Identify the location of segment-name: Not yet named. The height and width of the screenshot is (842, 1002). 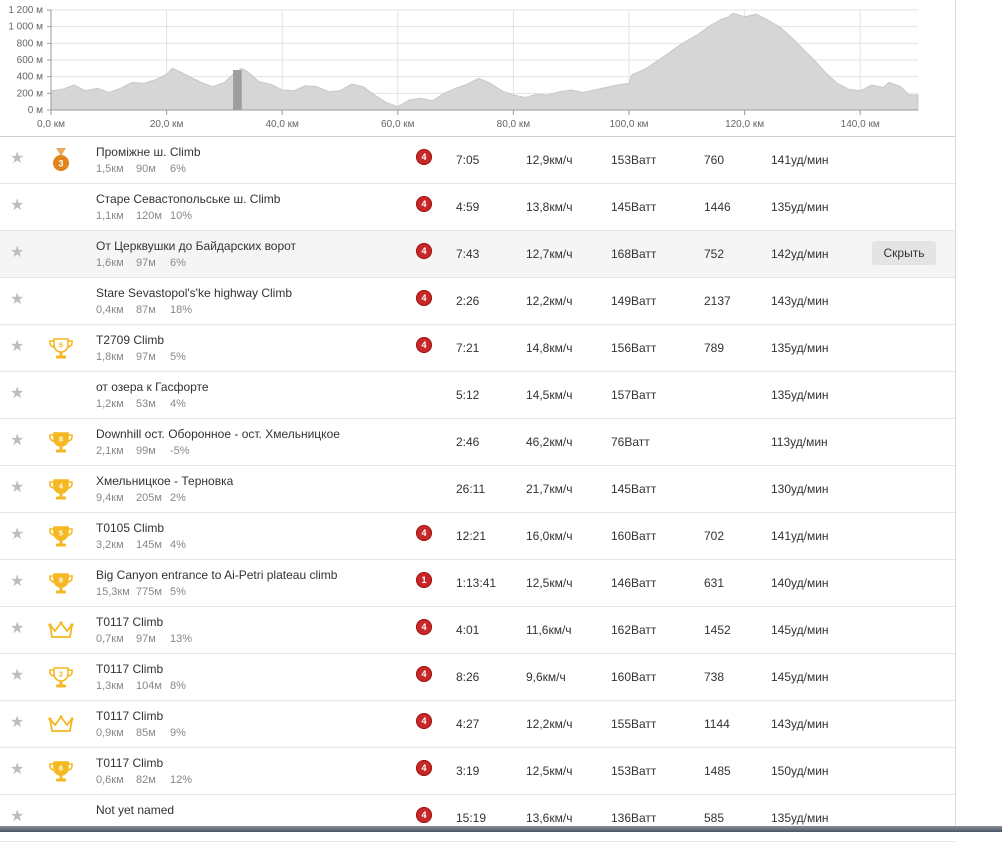
(135, 810).